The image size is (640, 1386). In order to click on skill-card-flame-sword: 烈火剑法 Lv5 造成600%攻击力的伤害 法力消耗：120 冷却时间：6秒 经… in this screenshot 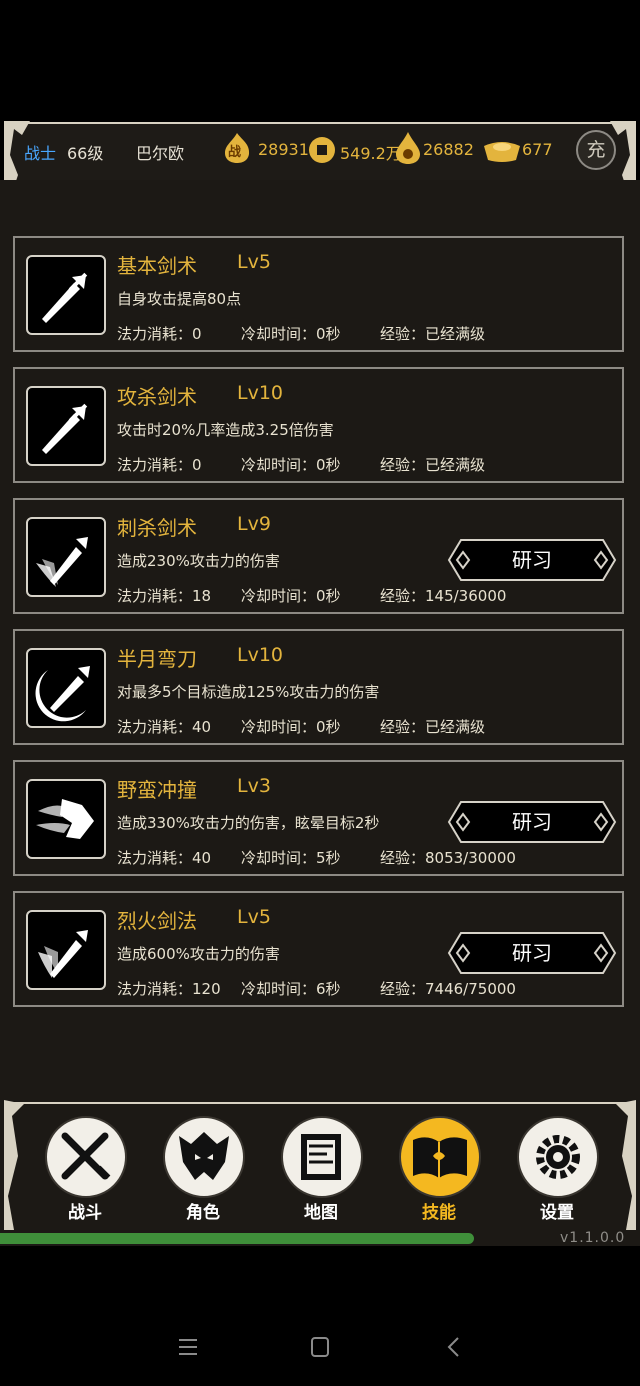, I will do `click(318, 949)`.